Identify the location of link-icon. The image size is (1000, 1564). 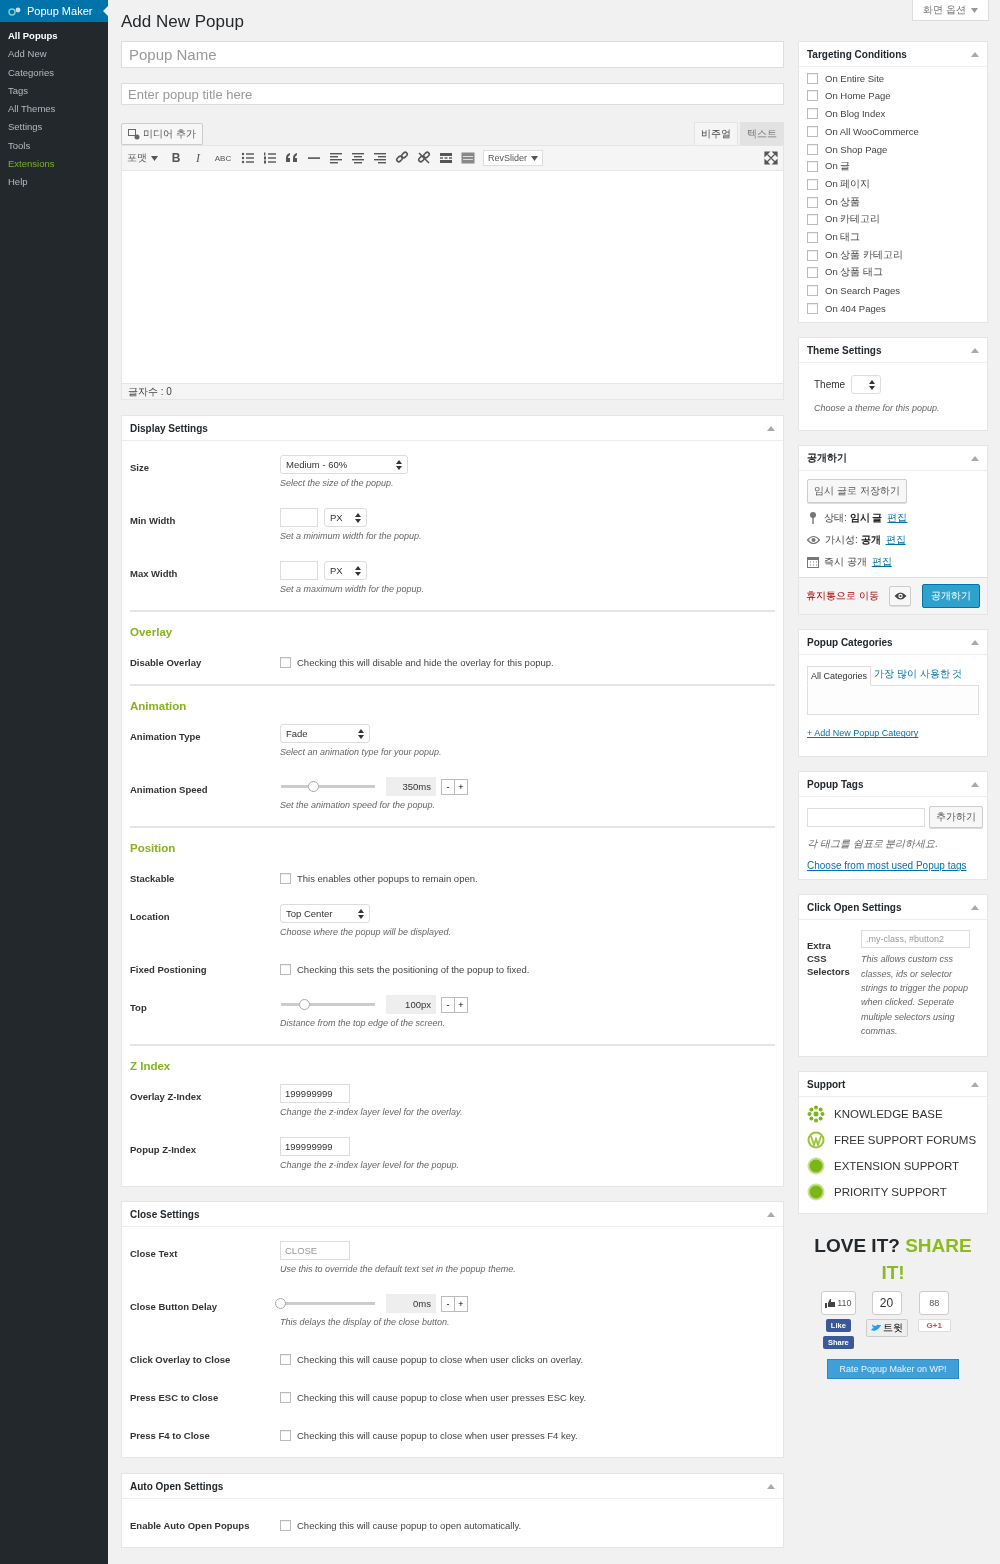
(402, 158).